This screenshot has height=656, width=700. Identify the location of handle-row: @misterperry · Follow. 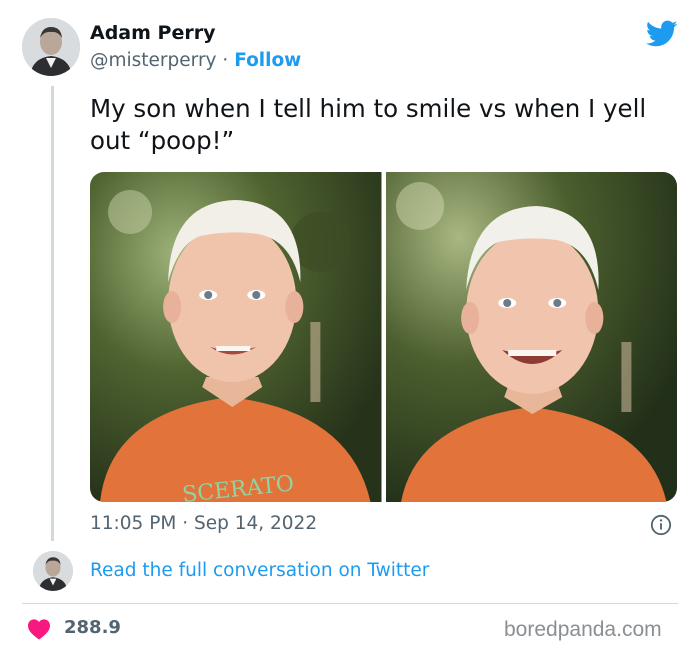
(195, 60).